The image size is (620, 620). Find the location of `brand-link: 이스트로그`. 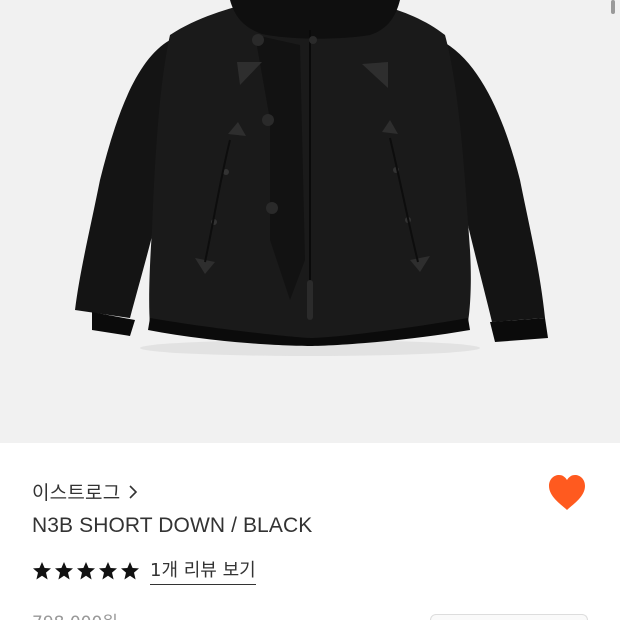

brand-link: 이스트로그 is located at coordinates (85, 491).